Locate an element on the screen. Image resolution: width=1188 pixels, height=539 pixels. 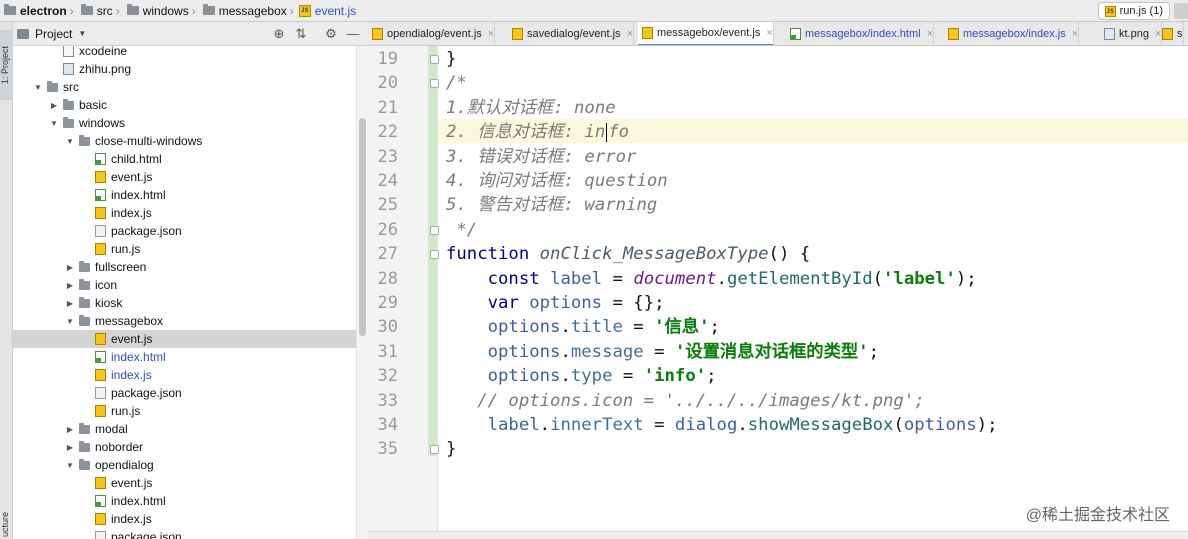
code-line: 5. 警告对话框: warning is located at coordinates (551, 205).